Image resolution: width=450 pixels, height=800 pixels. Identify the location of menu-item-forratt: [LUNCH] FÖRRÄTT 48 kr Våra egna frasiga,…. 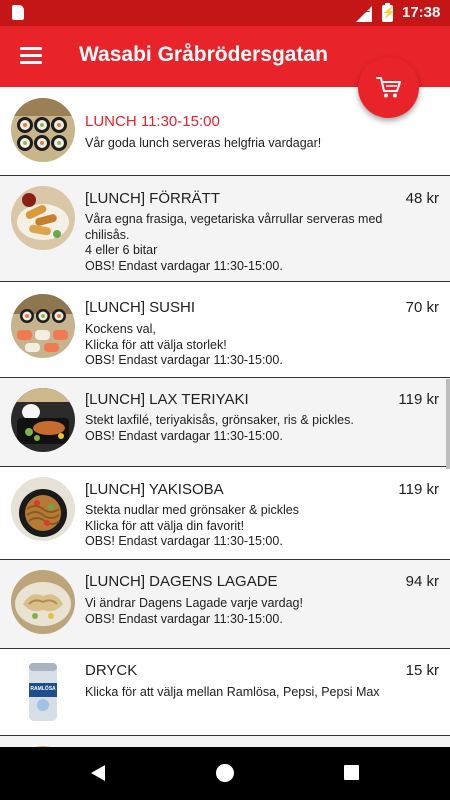
(225, 229).